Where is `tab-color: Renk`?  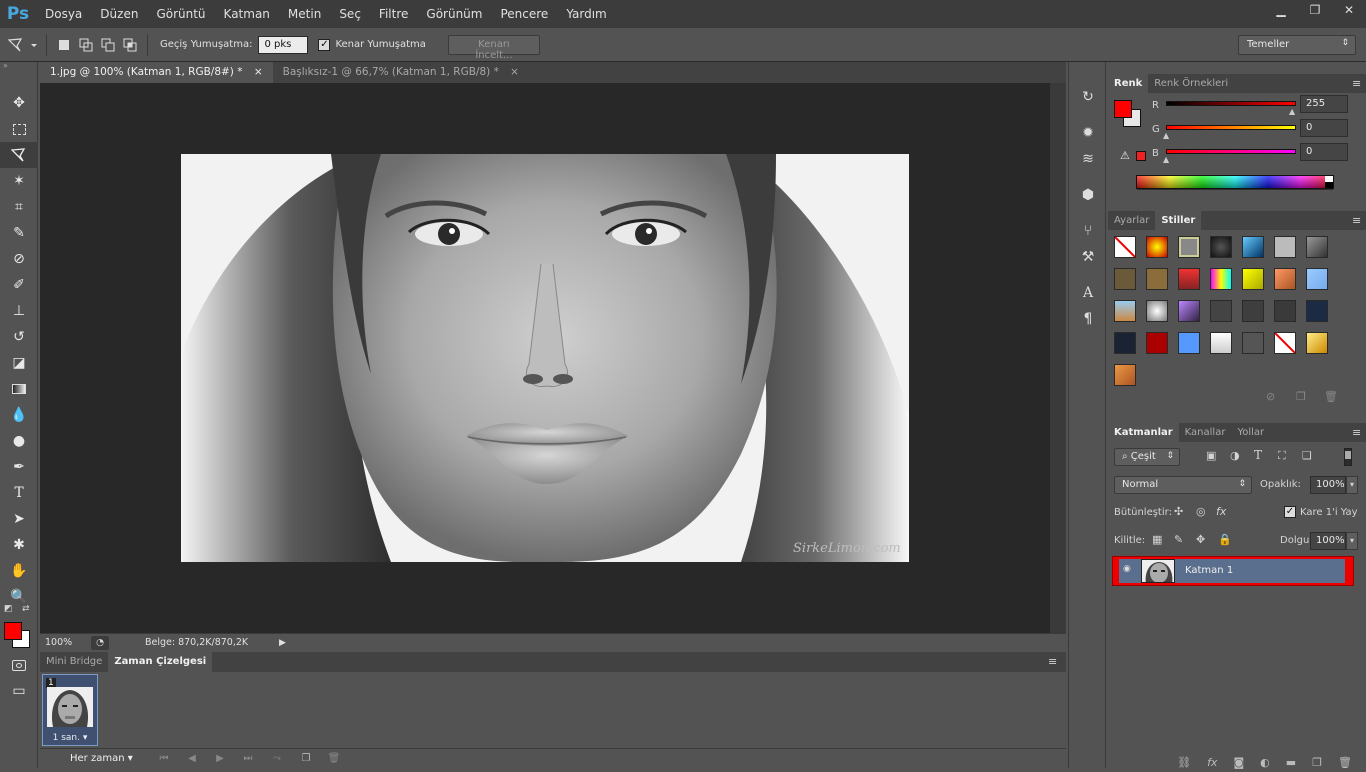
tab-color: Renk is located at coordinates (1128, 83).